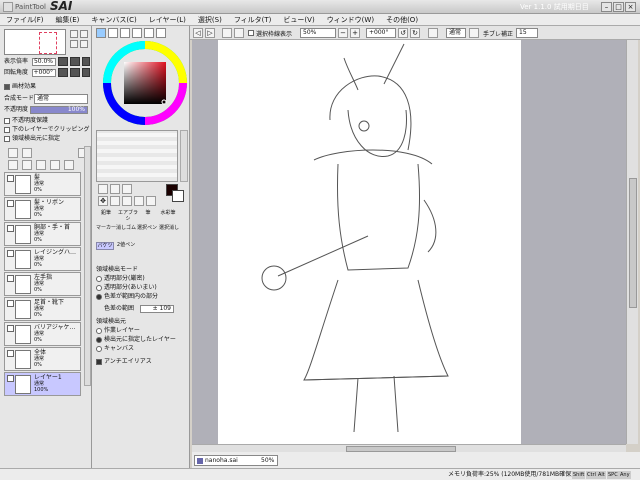  Describe the element at coordinates (355, 33) in the screenshot. I see `zoom-in-icon: +` at that location.